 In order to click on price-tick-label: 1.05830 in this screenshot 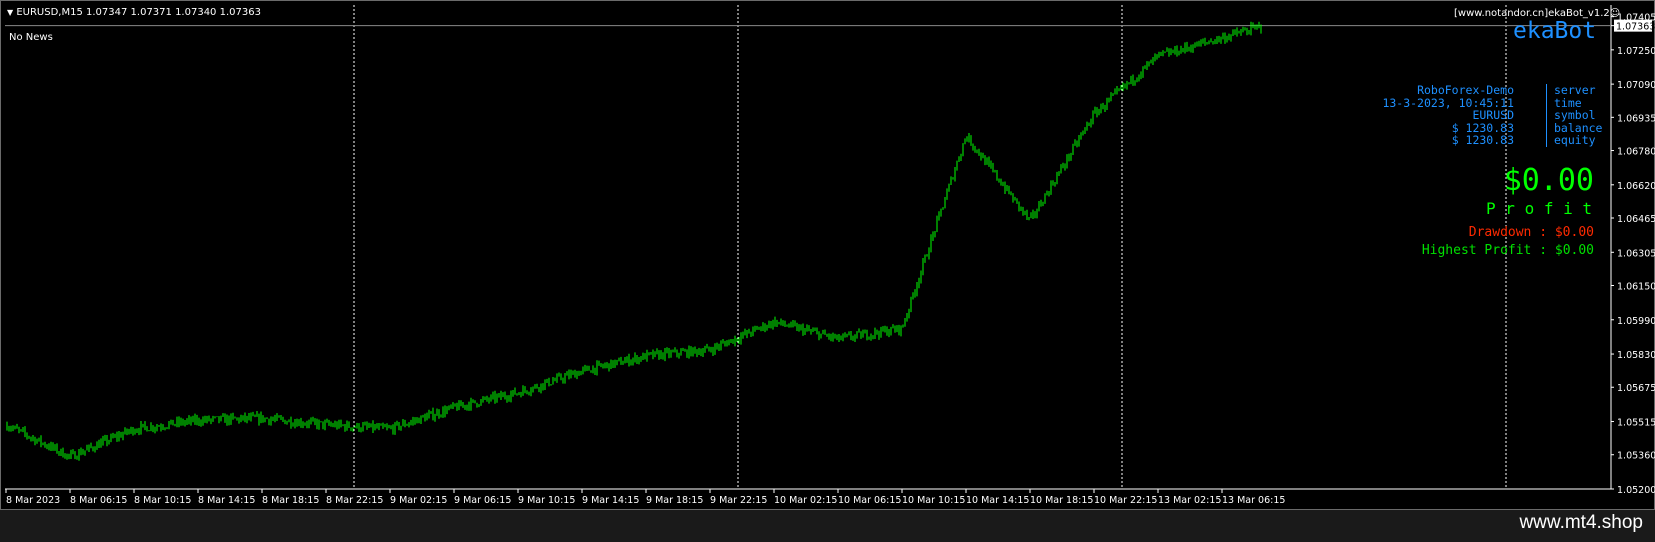, I will do `click(1636, 355)`.